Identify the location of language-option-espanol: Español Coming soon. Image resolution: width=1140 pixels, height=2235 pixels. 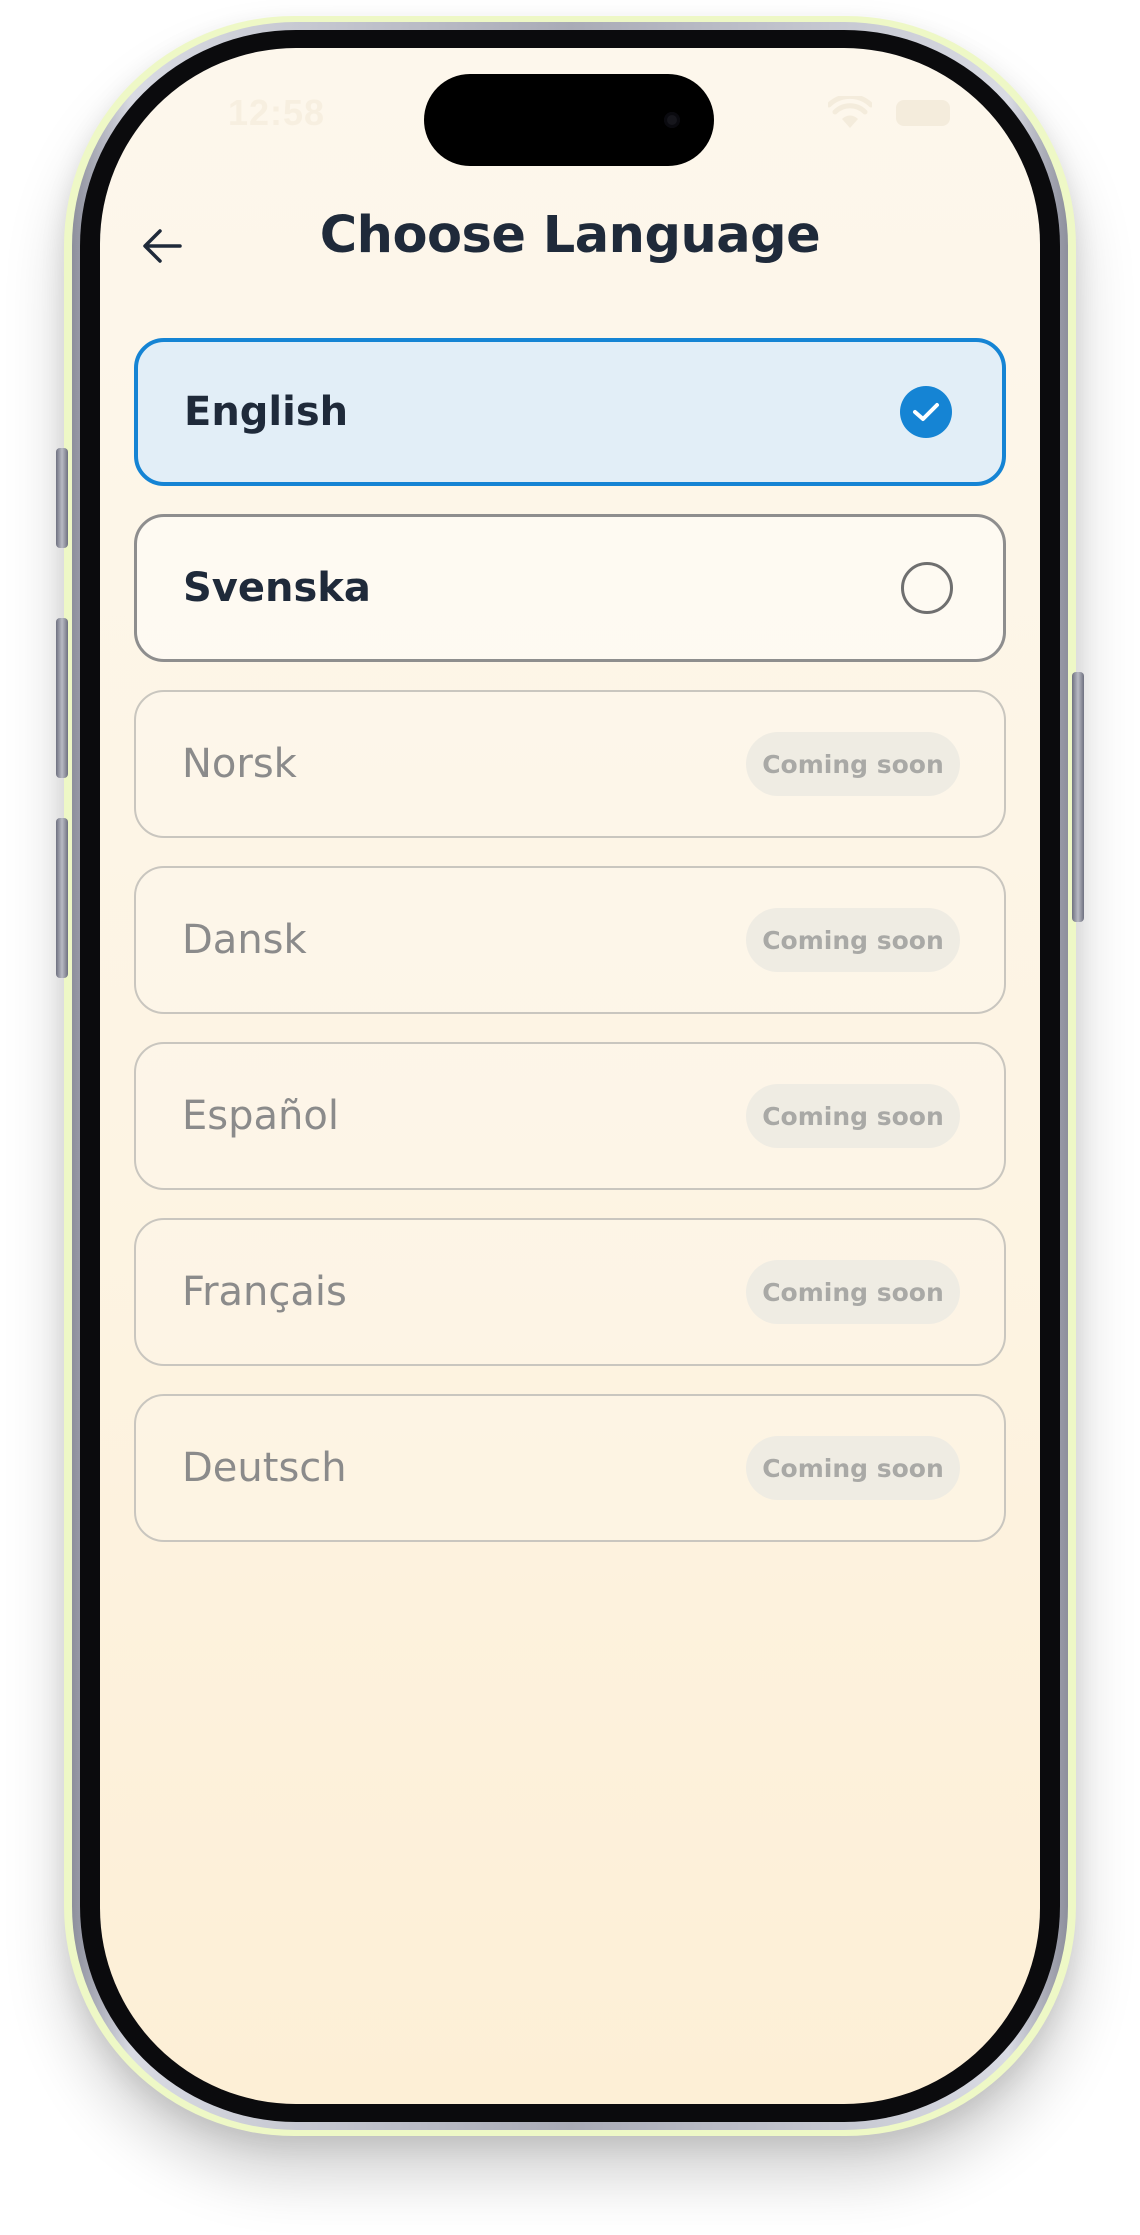
(570, 1116).